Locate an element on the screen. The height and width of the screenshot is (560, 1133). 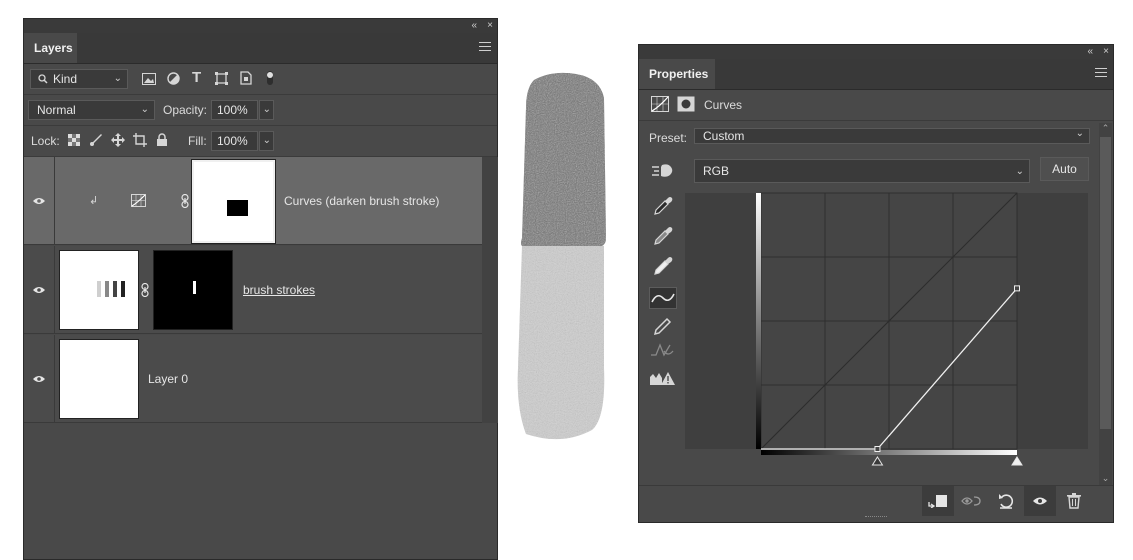
type-filter-icon: T is located at coordinates (196, 77).